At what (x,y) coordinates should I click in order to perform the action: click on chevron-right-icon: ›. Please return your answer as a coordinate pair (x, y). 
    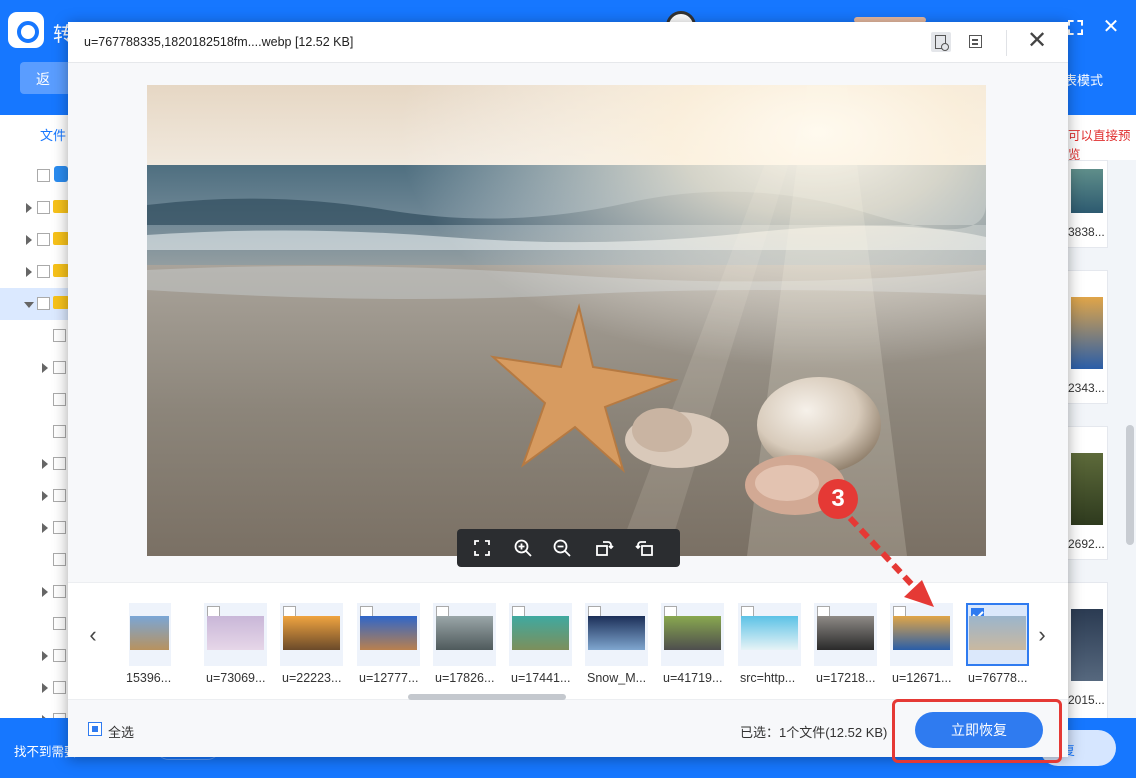
    Looking at the image, I should click on (1042, 635).